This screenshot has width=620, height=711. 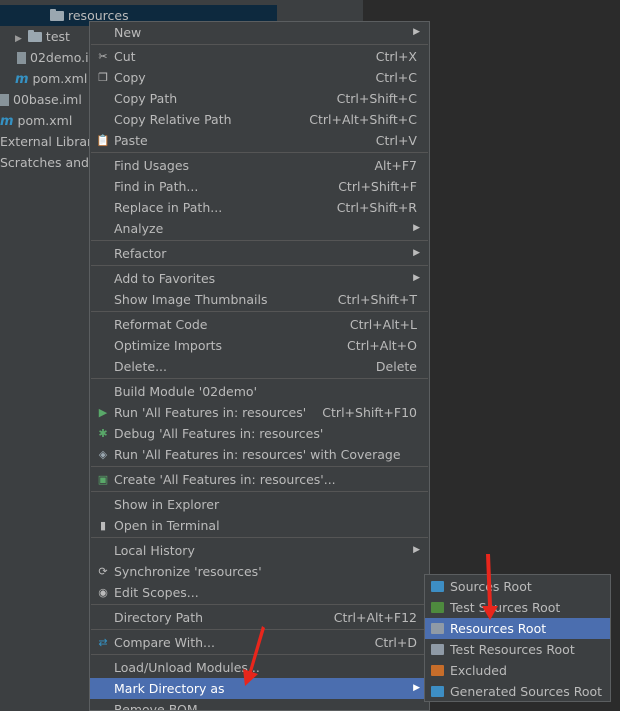 What do you see at coordinates (103, 412) in the screenshot?
I see `run-icon: ▶` at bounding box center [103, 412].